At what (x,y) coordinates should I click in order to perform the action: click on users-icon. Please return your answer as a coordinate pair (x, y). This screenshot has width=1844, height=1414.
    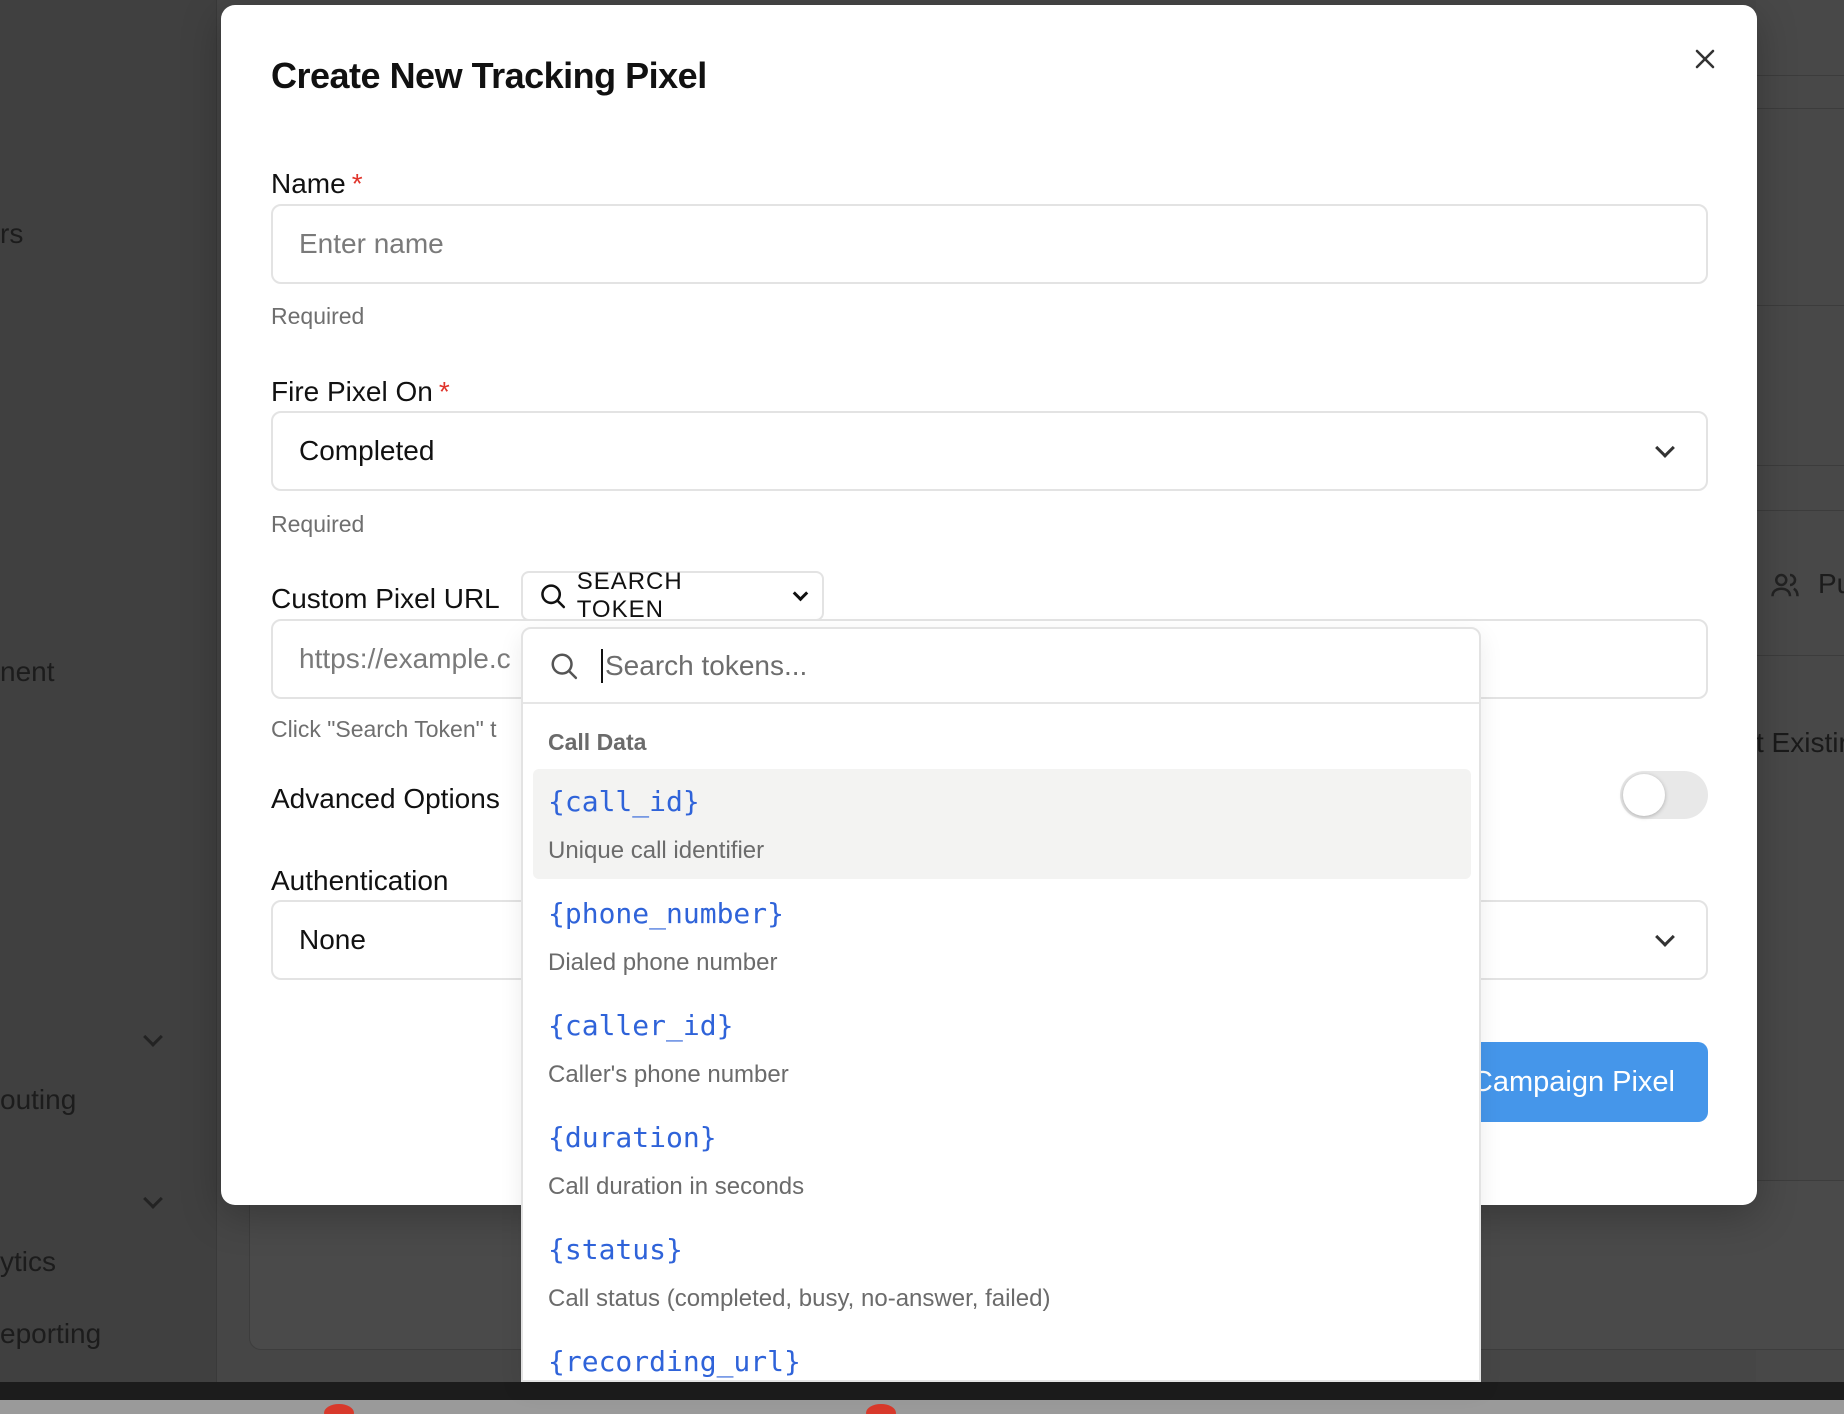
    Looking at the image, I should click on (1785, 587).